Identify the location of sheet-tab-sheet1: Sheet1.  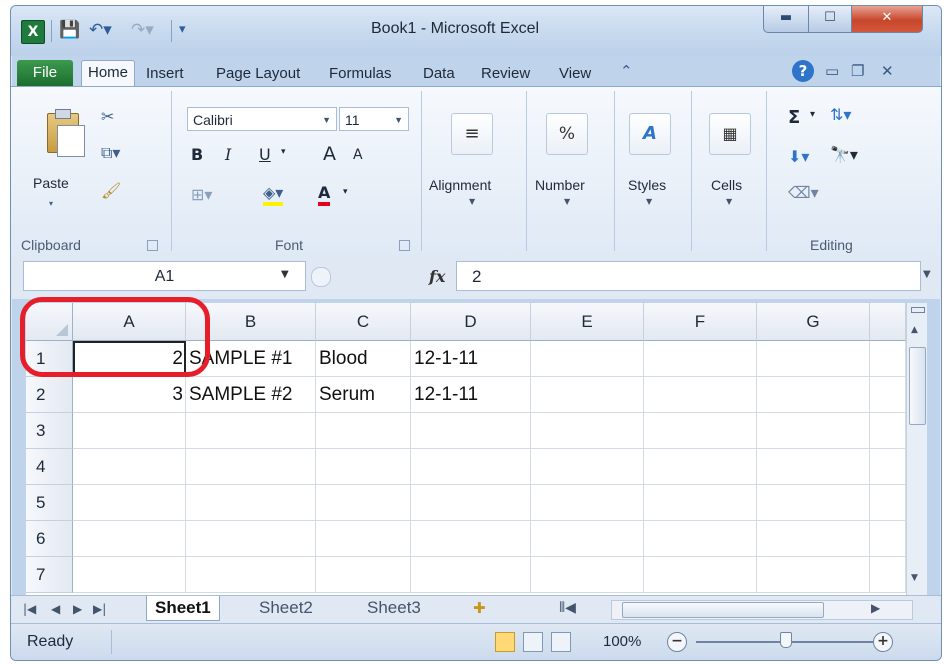
(183, 608).